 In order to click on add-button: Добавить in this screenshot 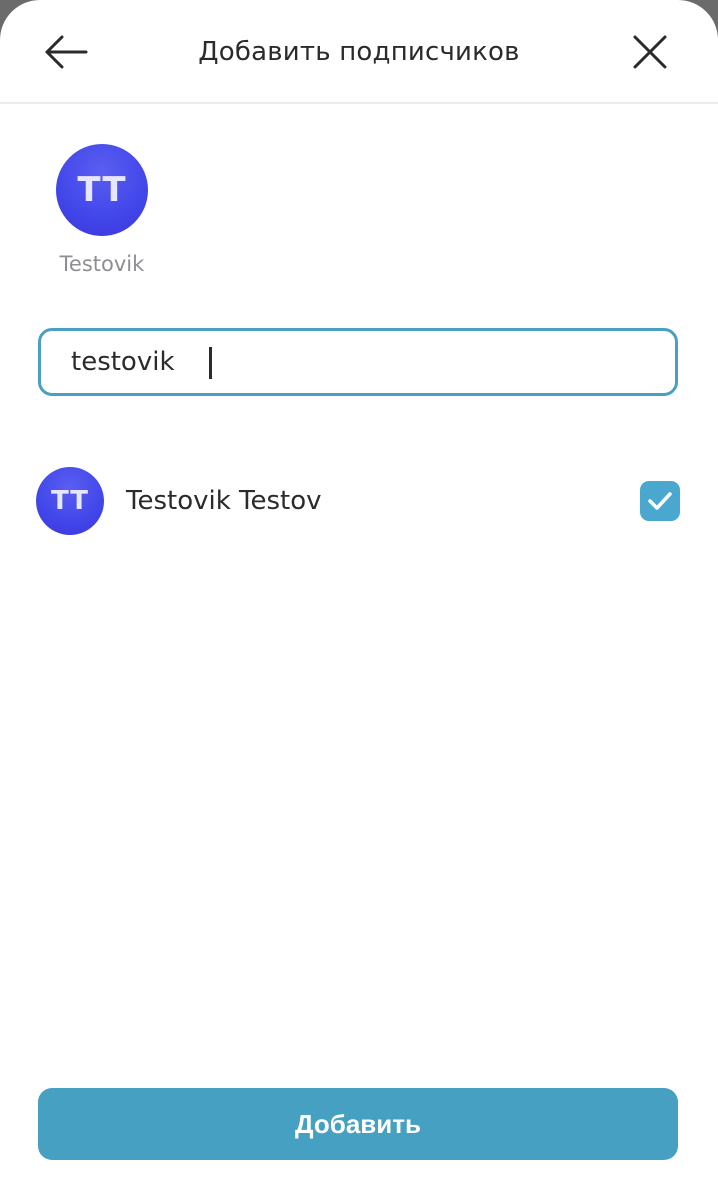, I will do `click(358, 1124)`.